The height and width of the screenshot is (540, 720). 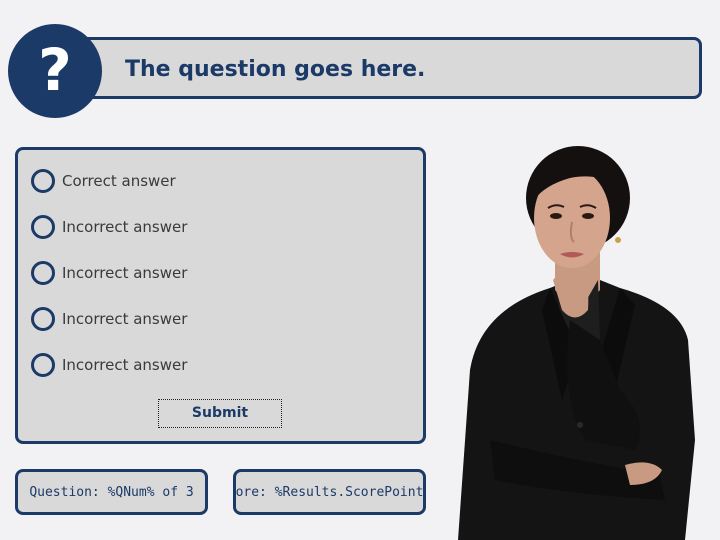 I want to click on submit-button: Submit, so click(x=220, y=413).